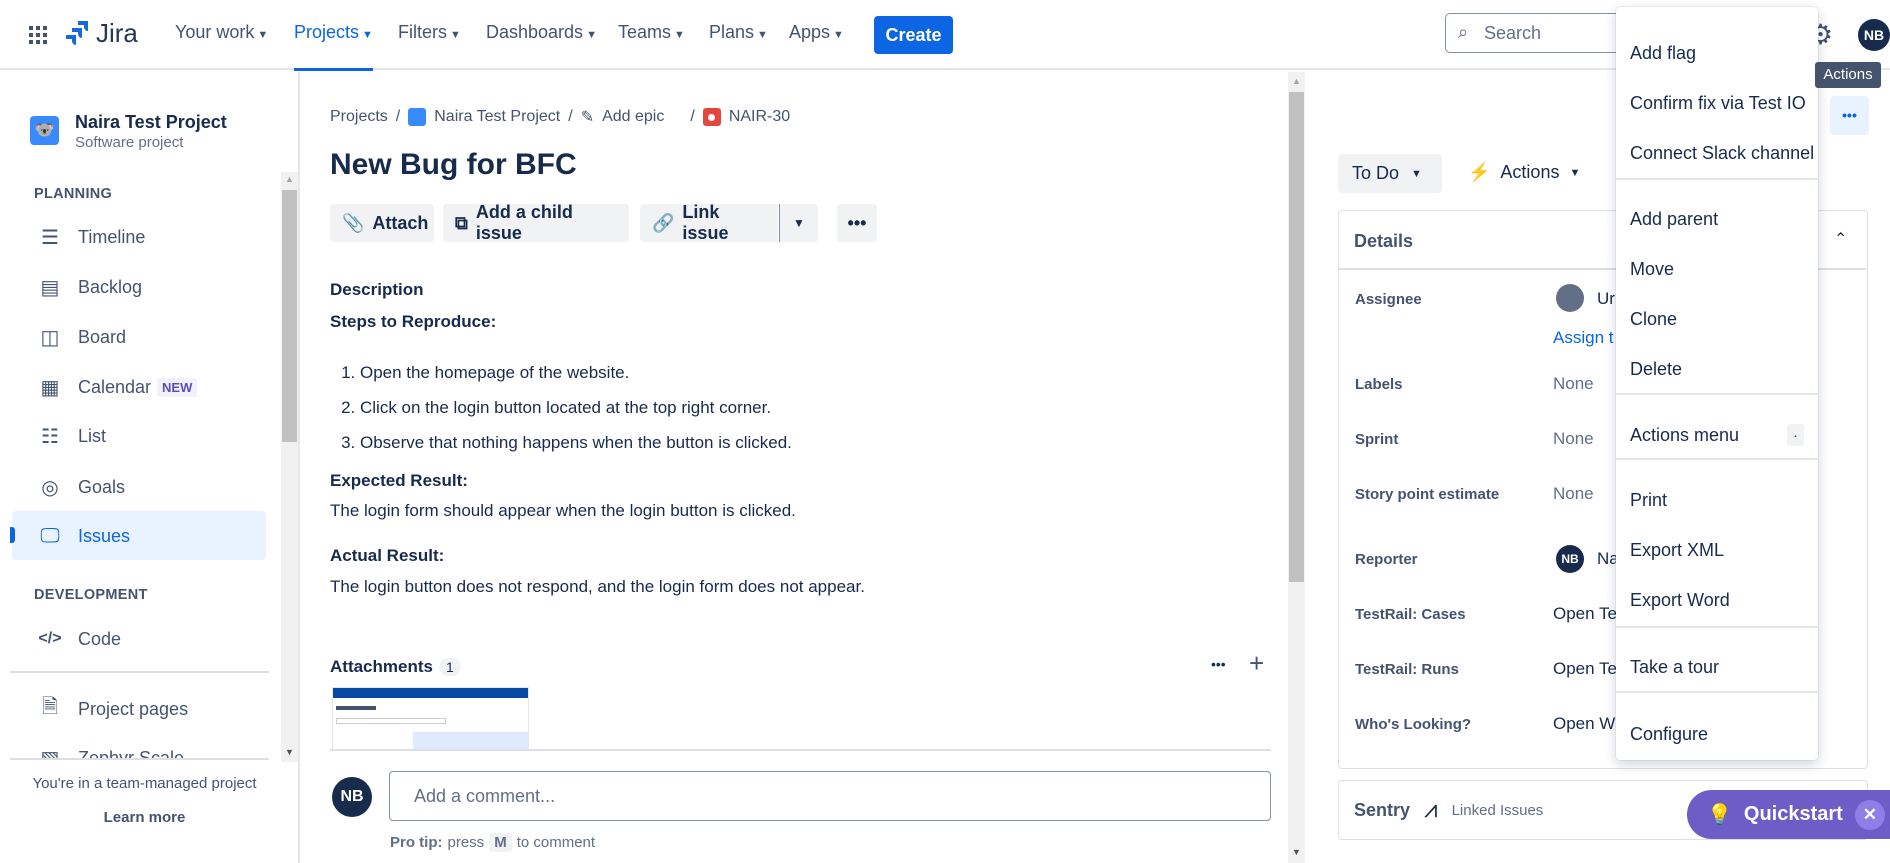 This screenshot has height=863, width=1890. Describe the element at coordinates (80, 487) in the screenshot. I see `sidebar-item-goals: ◎ Goals` at that location.